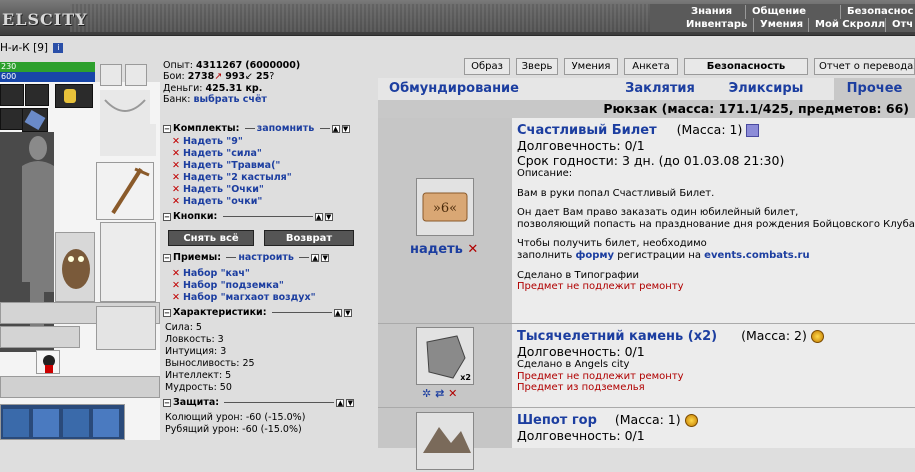  Describe the element at coordinates (58, 48) in the screenshot. I see `info-icon: i` at that location.